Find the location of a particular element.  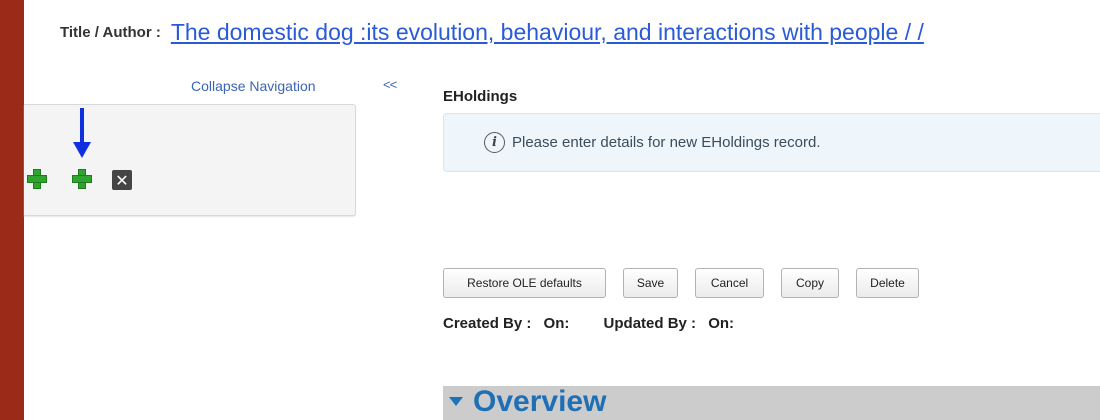

collapse-chevron-button: << is located at coordinates (390, 84).